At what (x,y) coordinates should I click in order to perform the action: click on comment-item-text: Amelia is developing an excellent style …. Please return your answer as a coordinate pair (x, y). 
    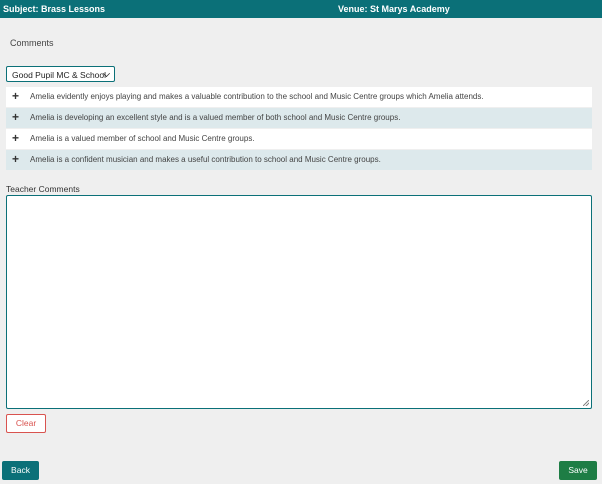
    Looking at the image, I should click on (215, 117).